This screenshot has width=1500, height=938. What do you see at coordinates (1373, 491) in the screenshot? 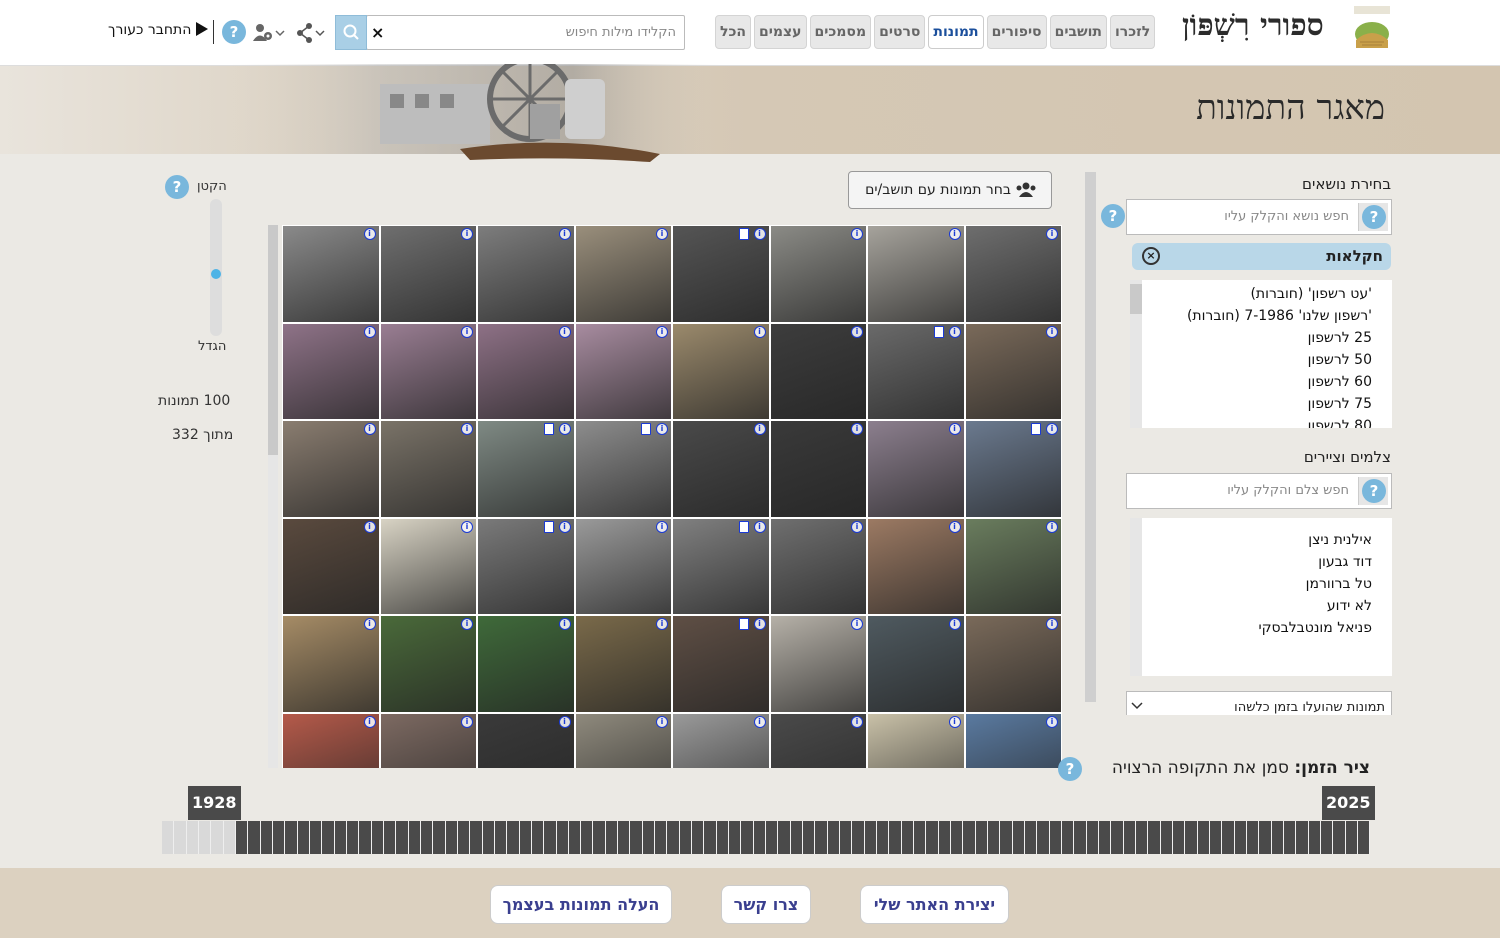
I see `photographer-search-button: ?` at bounding box center [1373, 491].